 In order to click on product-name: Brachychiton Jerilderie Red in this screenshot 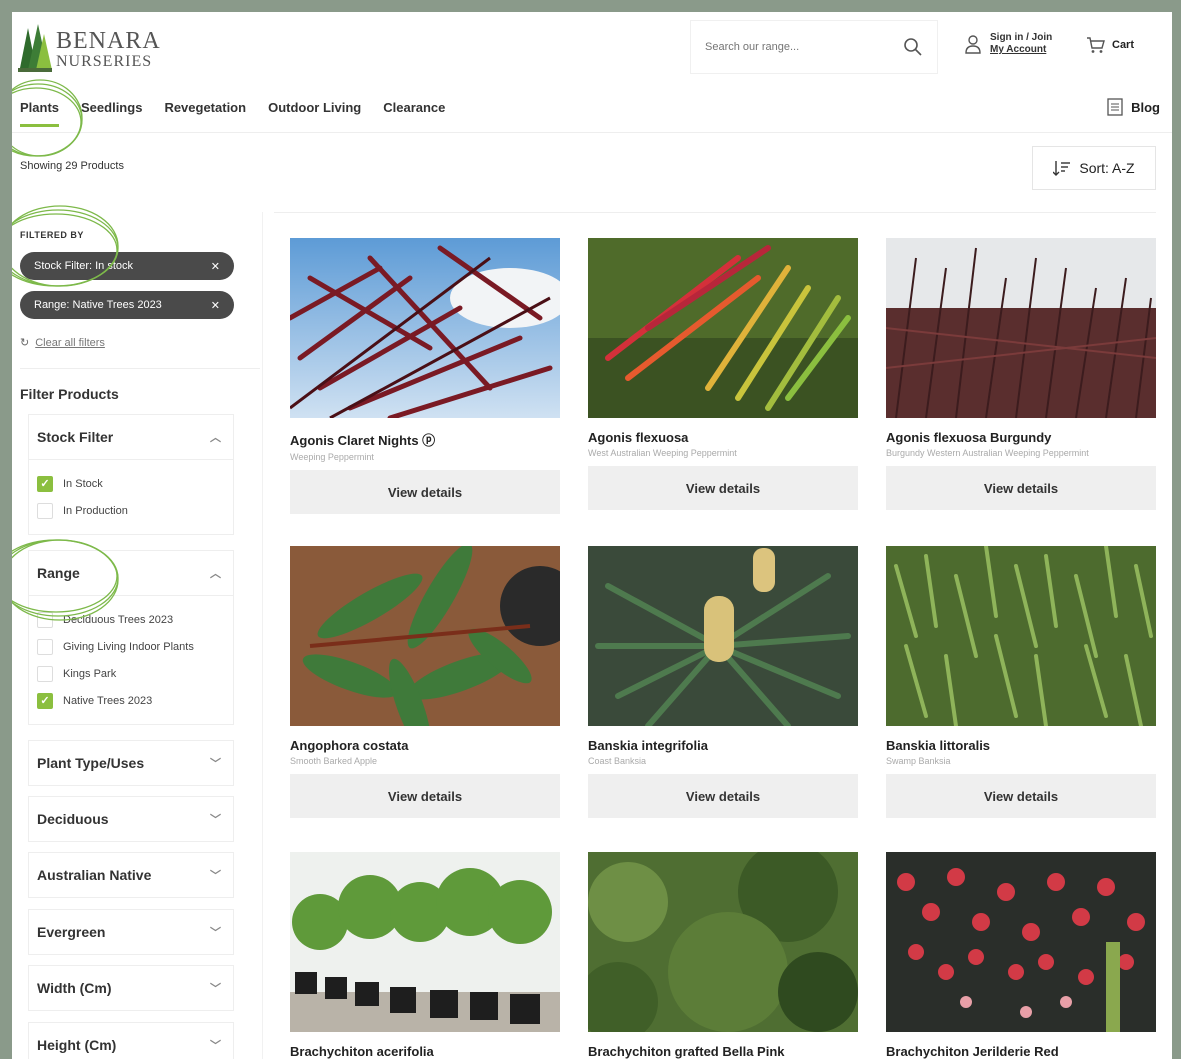, I will do `click(1021, 1051)`.